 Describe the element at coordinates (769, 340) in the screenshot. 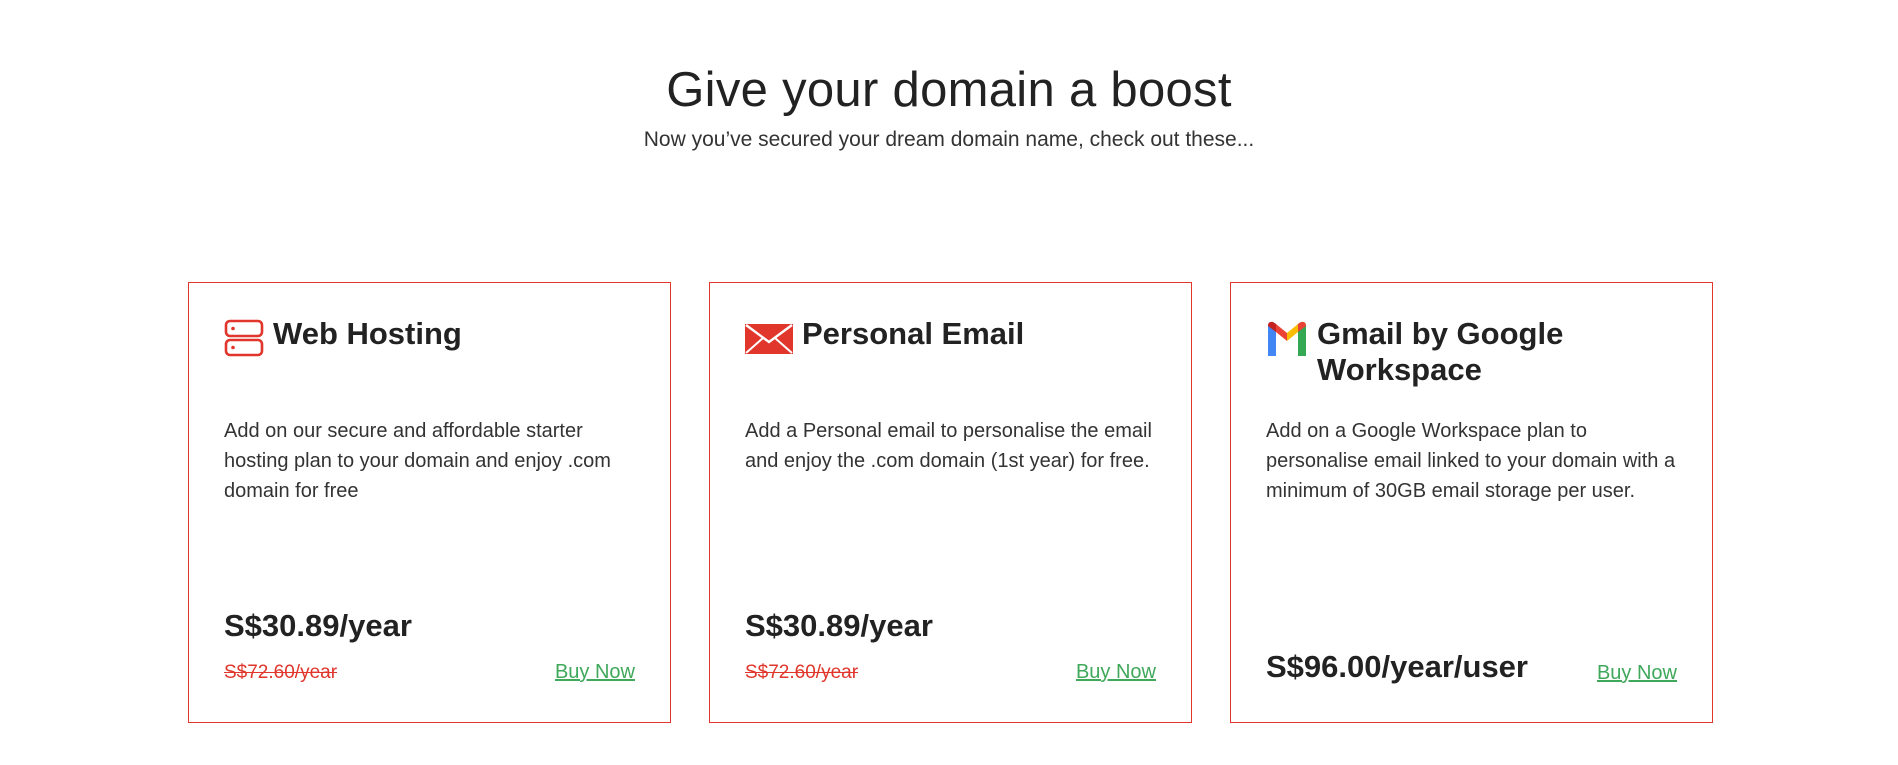

I see `envelope-icon` at that location.